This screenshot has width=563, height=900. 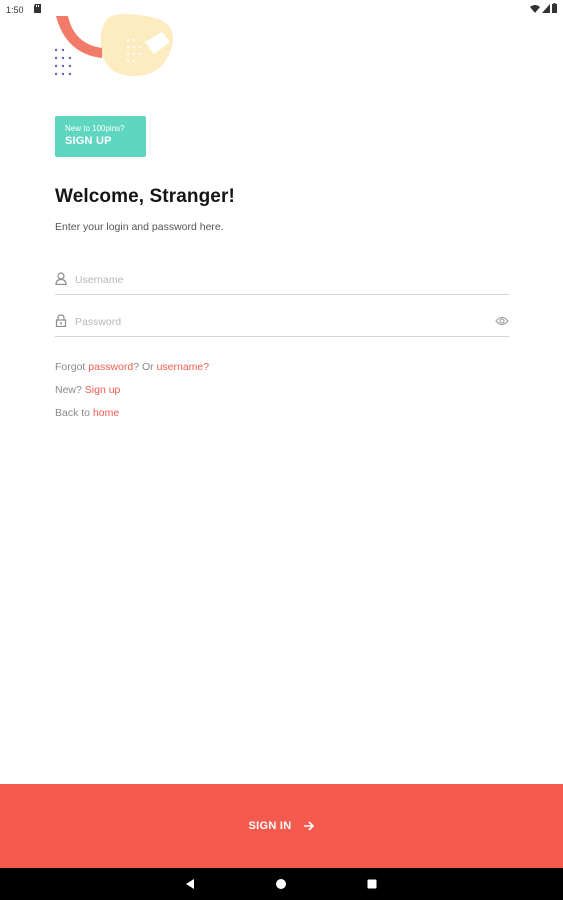 What do you see at coordinates (70, 390) in the screenshot?
I see `new-prefix: New?` at bounding box center [70, 390].